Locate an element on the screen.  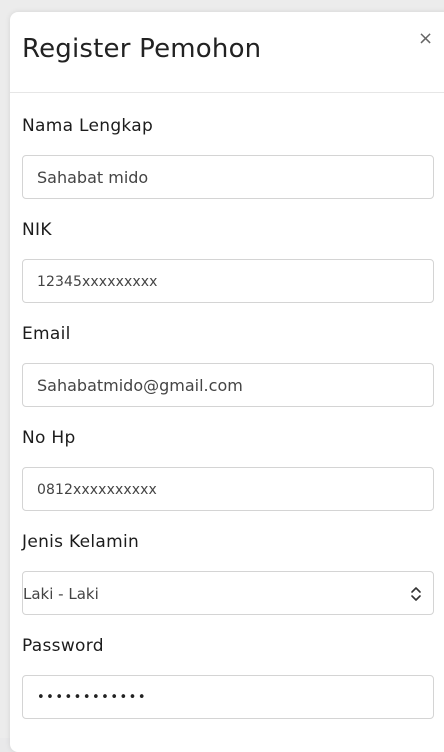
gender-value: Laki - Laki is located at coordinates (61, 594).